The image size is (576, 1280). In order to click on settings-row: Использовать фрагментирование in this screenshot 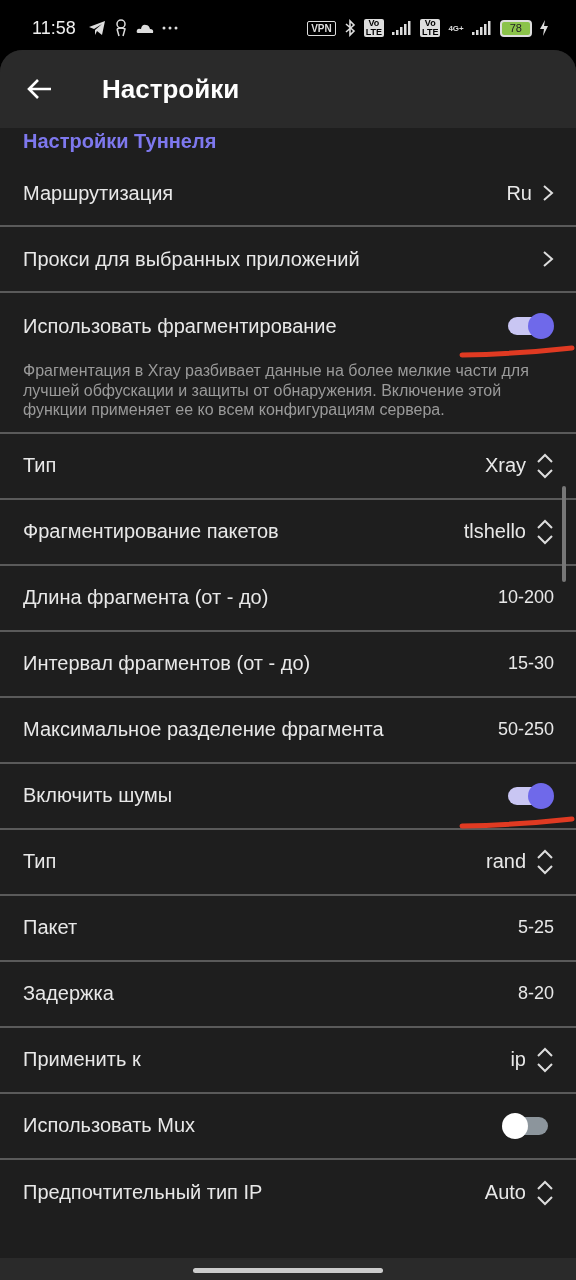, I will do `click(288, 326)`.